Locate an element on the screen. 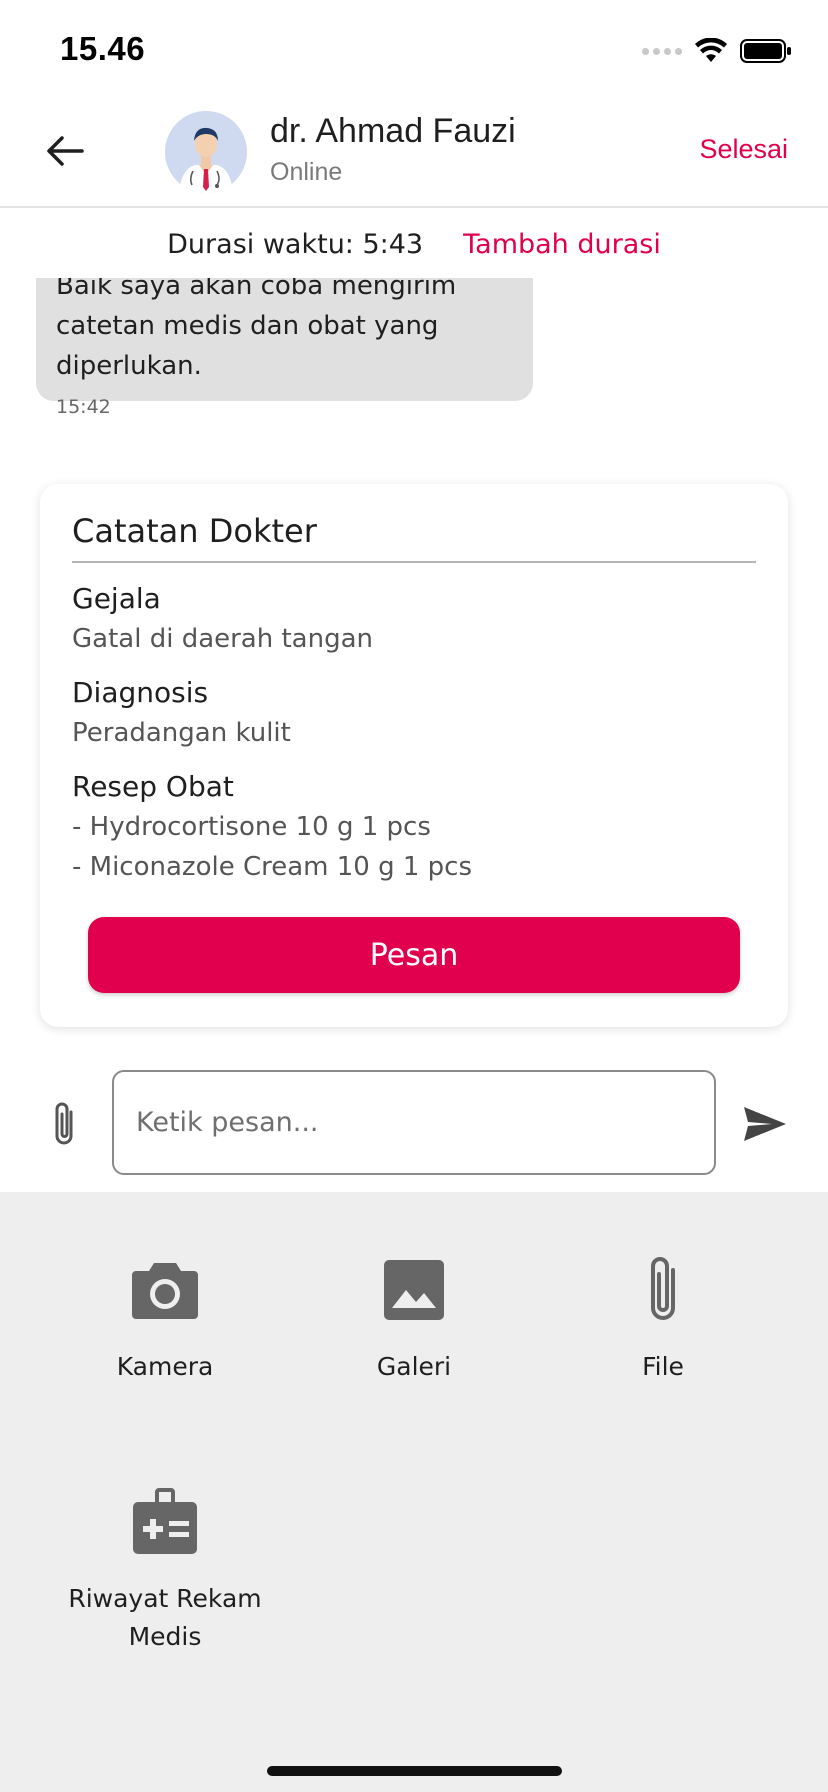 This screenshot has height=1792, width=828. order-button: Pesan is located at coordinates (414, 955).